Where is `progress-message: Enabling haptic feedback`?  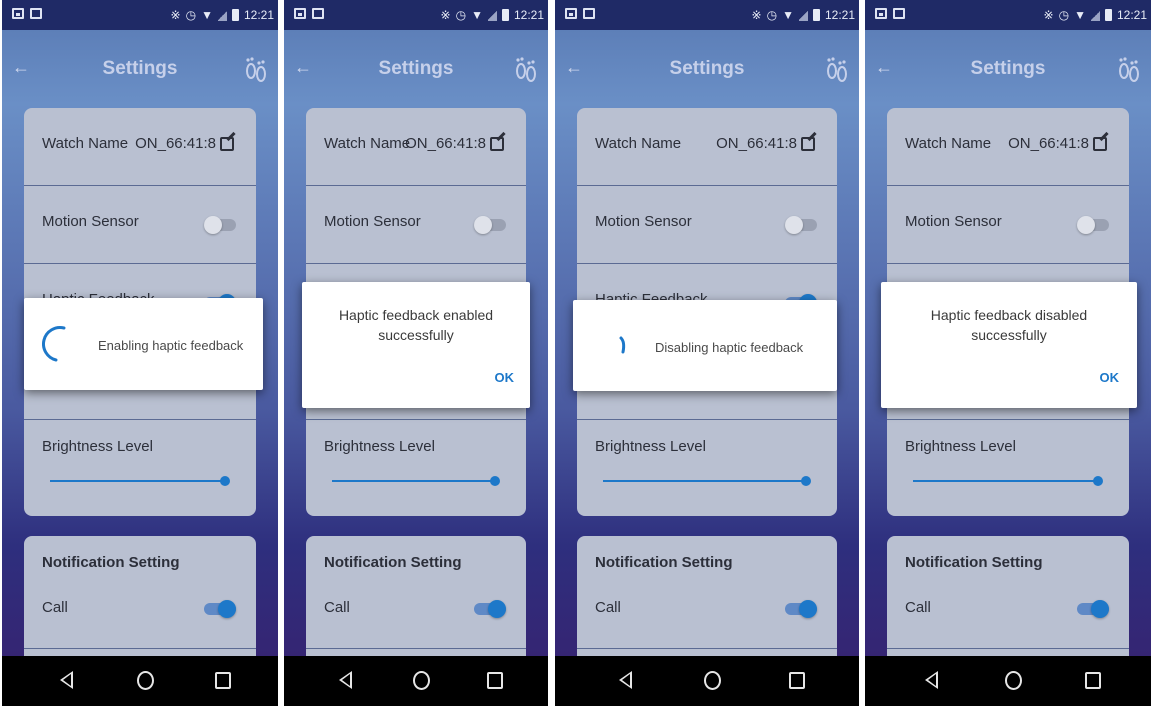 progress-message: Enabling haptic feedback is located at coordinates (171, 345).